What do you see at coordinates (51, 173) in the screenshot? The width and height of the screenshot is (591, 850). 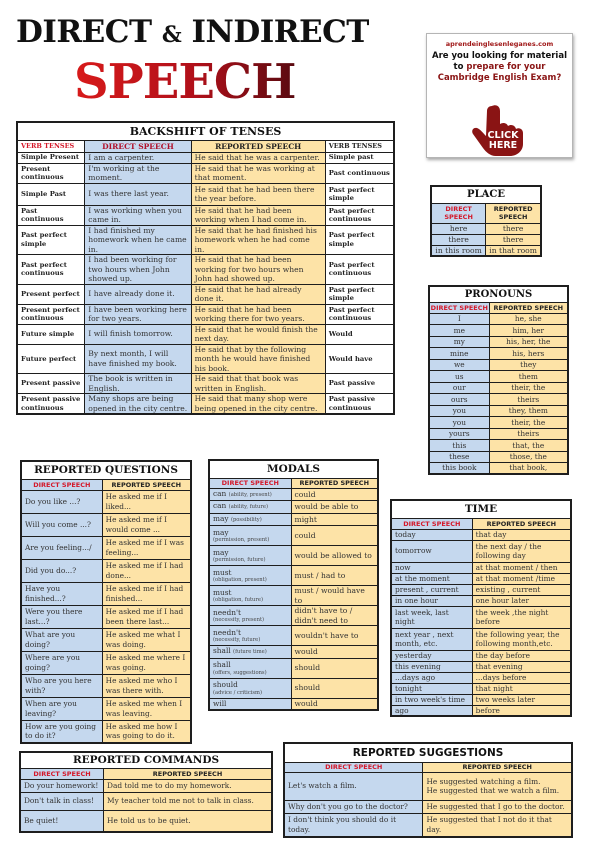 I see `verb-tense-cell: Present continuous` at bounding box center [51, 173].